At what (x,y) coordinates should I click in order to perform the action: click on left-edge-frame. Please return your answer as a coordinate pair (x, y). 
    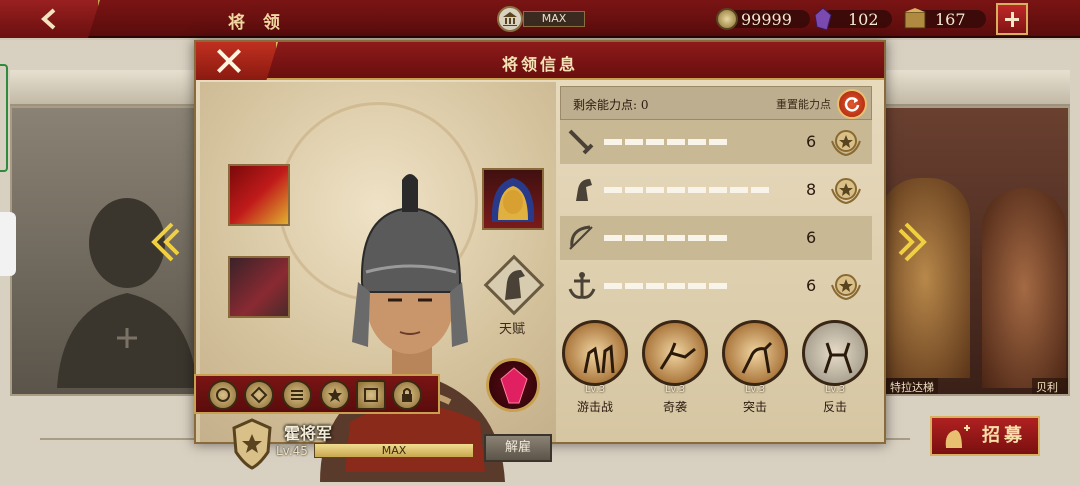
    Looking at the image, I should click on (4, 118).